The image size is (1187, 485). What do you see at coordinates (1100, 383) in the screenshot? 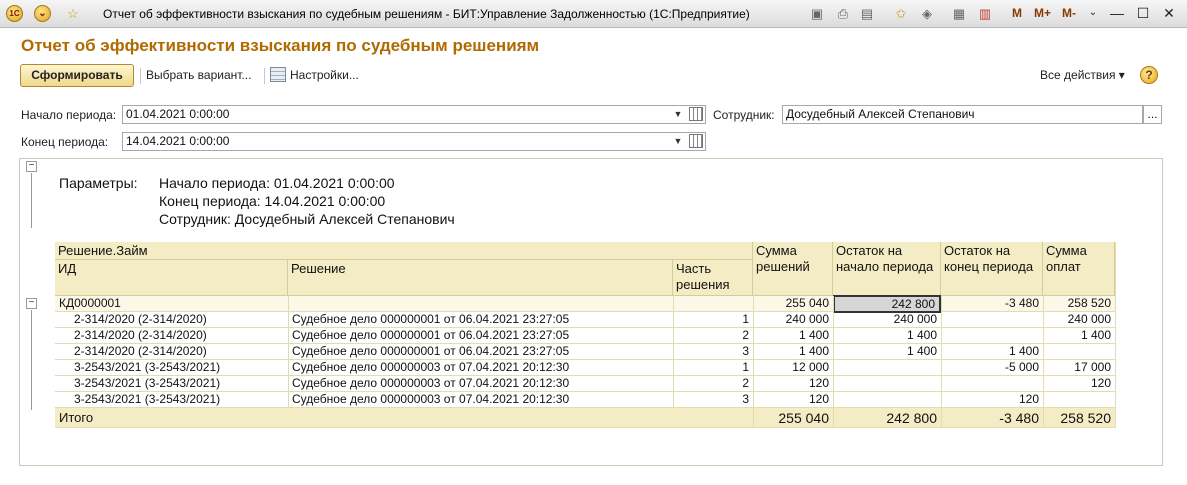
I see `row-sum-payments: 120` at bounding box center [1100, 383].